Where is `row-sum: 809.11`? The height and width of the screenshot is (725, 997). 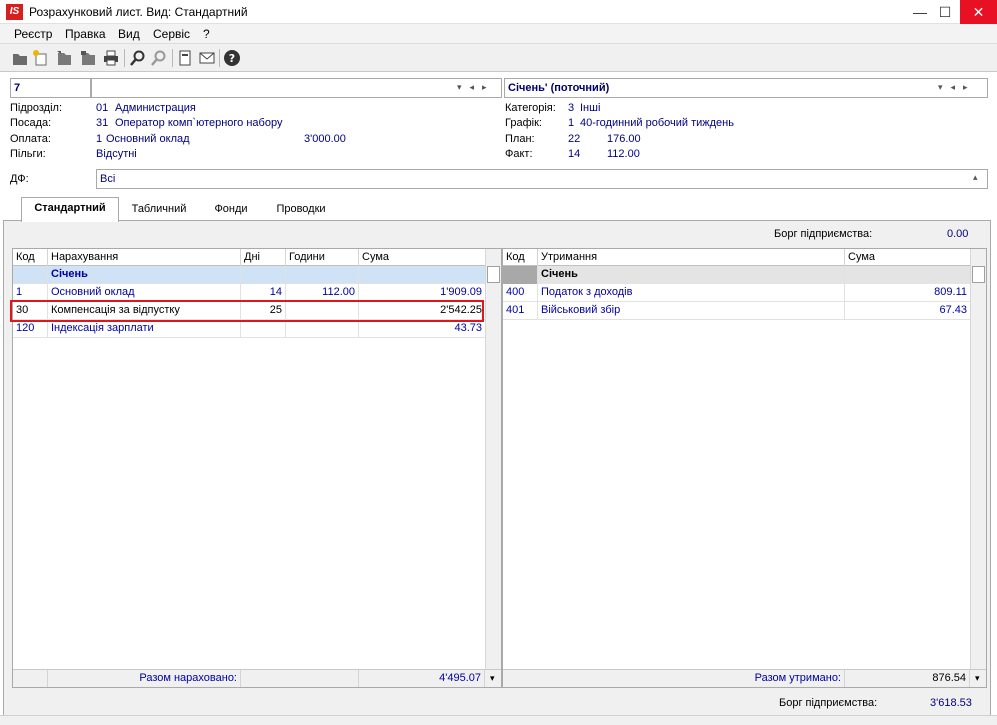
row-sum: 809.11 is located at coordinates (950, 292).